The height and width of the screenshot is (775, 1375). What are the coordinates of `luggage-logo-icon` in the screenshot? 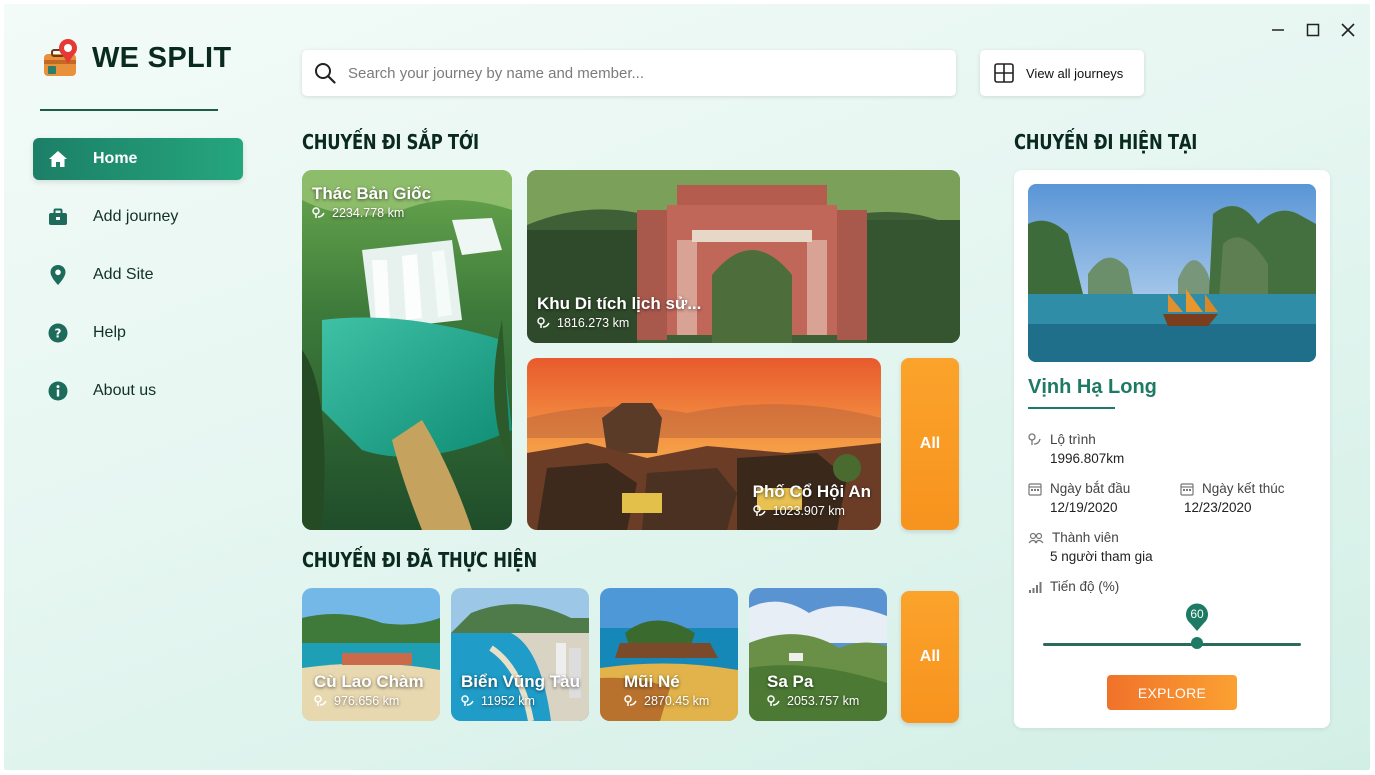 It's located at (60, 57).